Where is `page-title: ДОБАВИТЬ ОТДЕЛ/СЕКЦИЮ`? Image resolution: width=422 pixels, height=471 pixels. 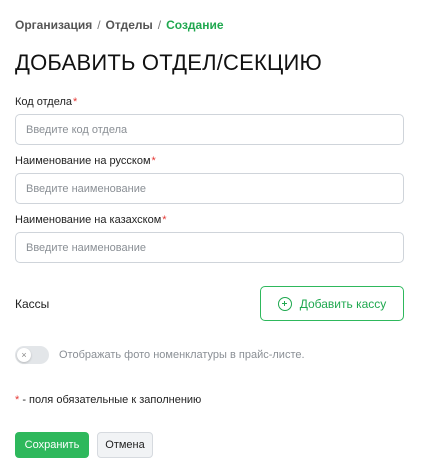
page-title: ДОБАВИТЬ ОТДЕЛ/СЕКЦИЮ is located at coordinates (168, 62).